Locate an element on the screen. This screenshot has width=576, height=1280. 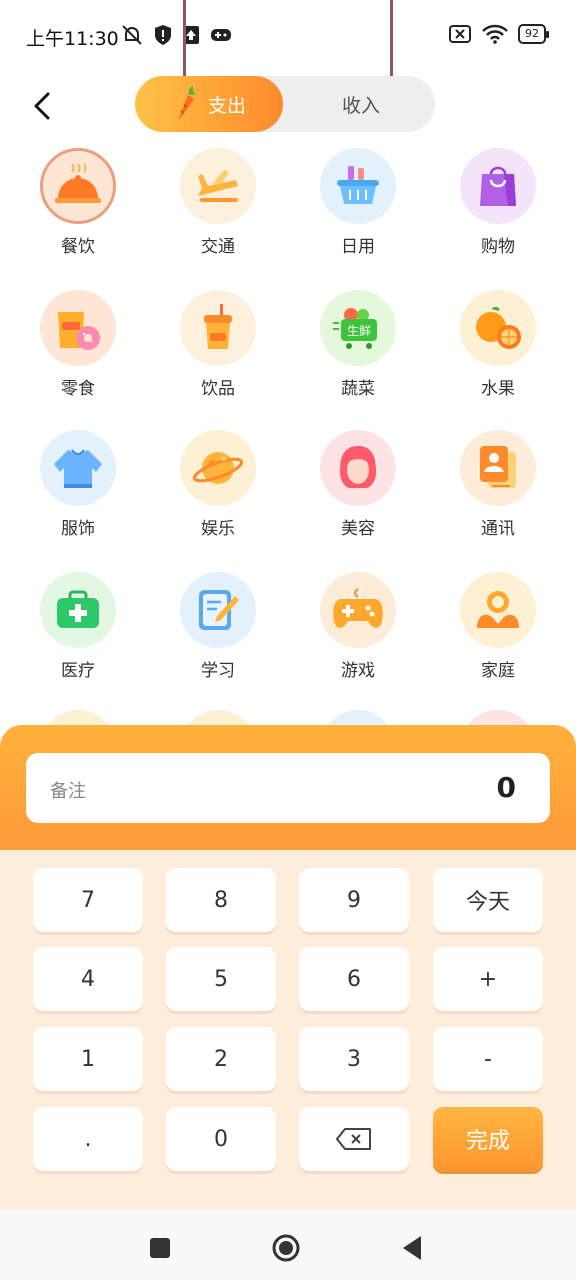
header: 支出 收入 is located at coordinates (288, 106).